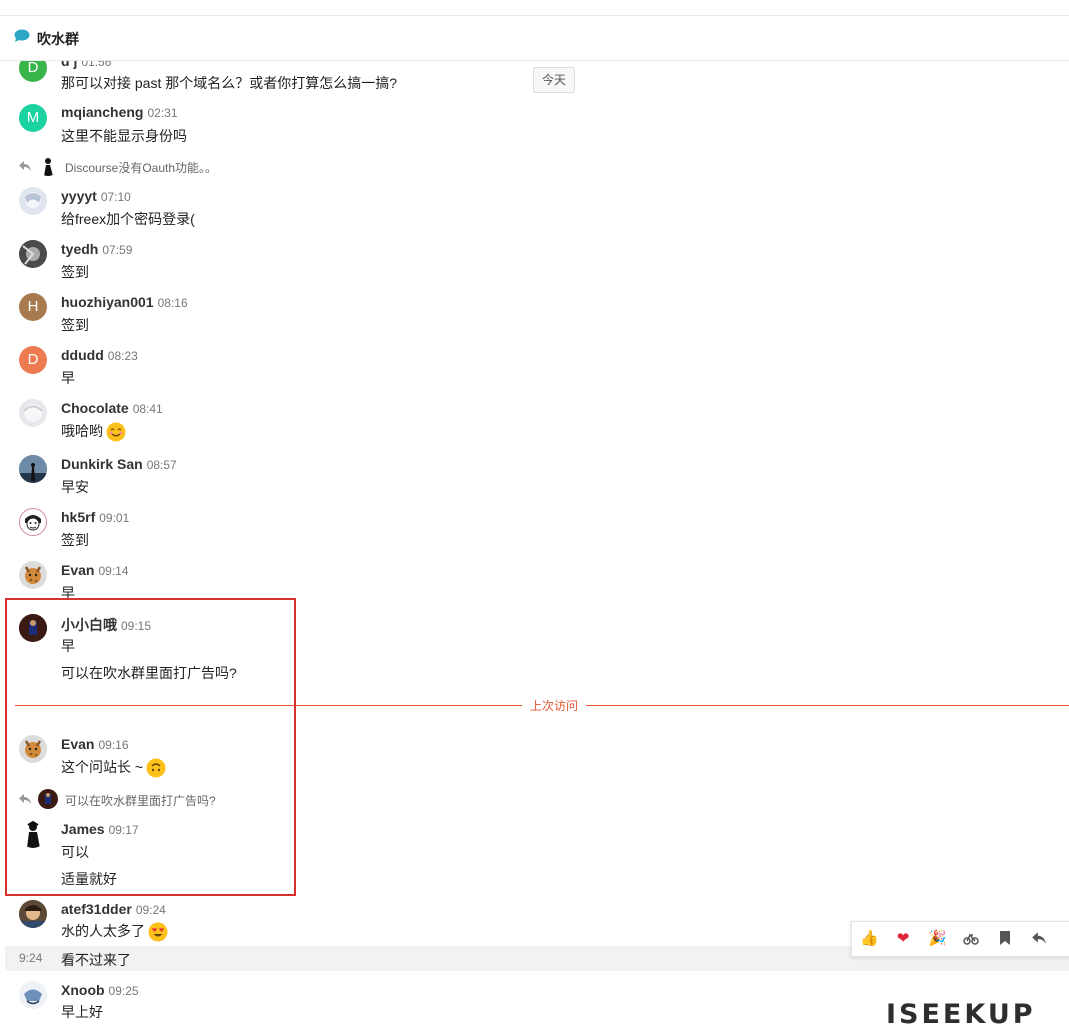 The height and width of the screenshot is (1030, 1069). I want to click on message-text: 可以在吹水群里面打广告吗?, so click(149, 673).